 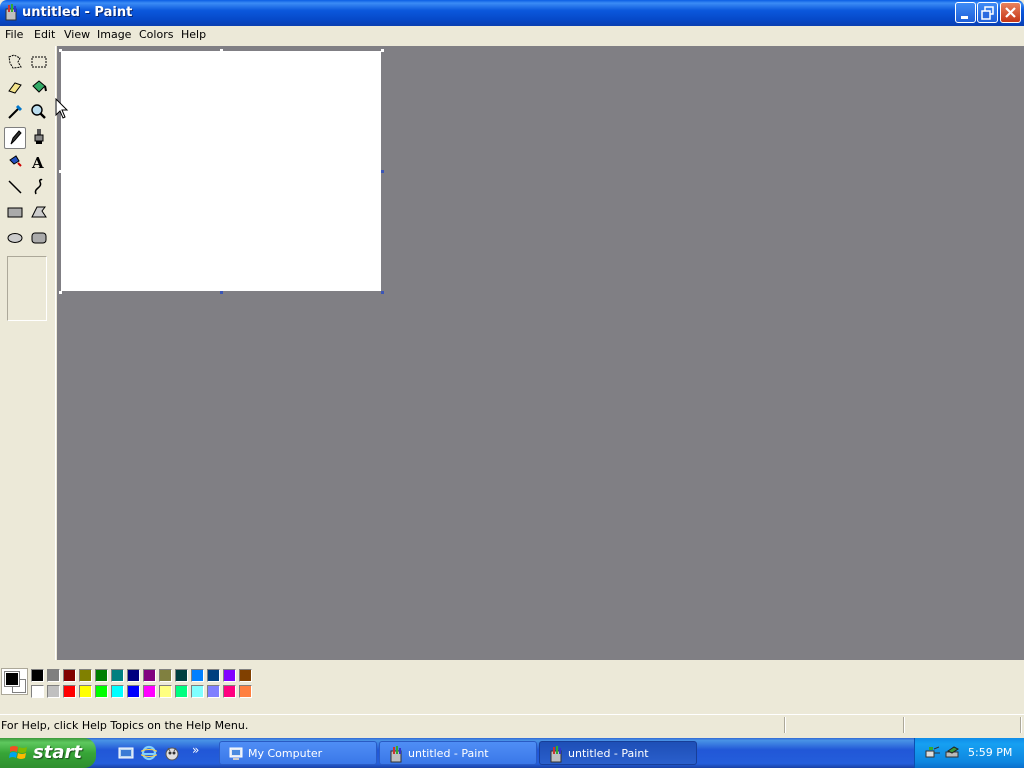 What do you see at coordinates (15, 112) in the screenshot?
I see `tool-pick-color` at bounding box center [15, 112].